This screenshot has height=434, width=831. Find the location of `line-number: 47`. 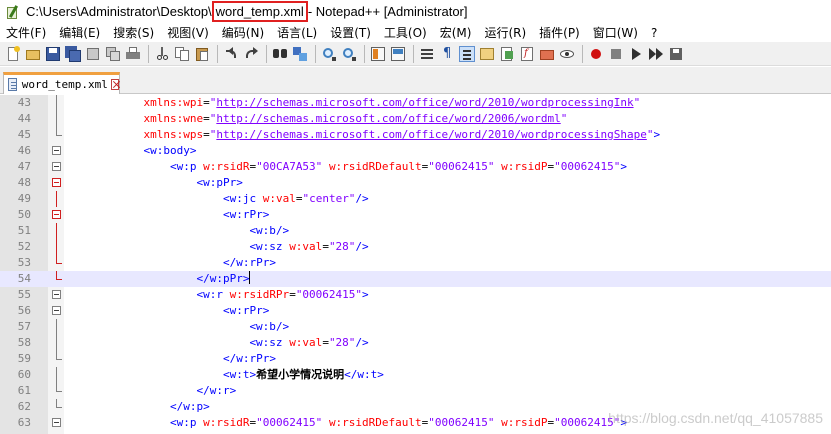

line-number: 47 is located at coordinates (24, 166).